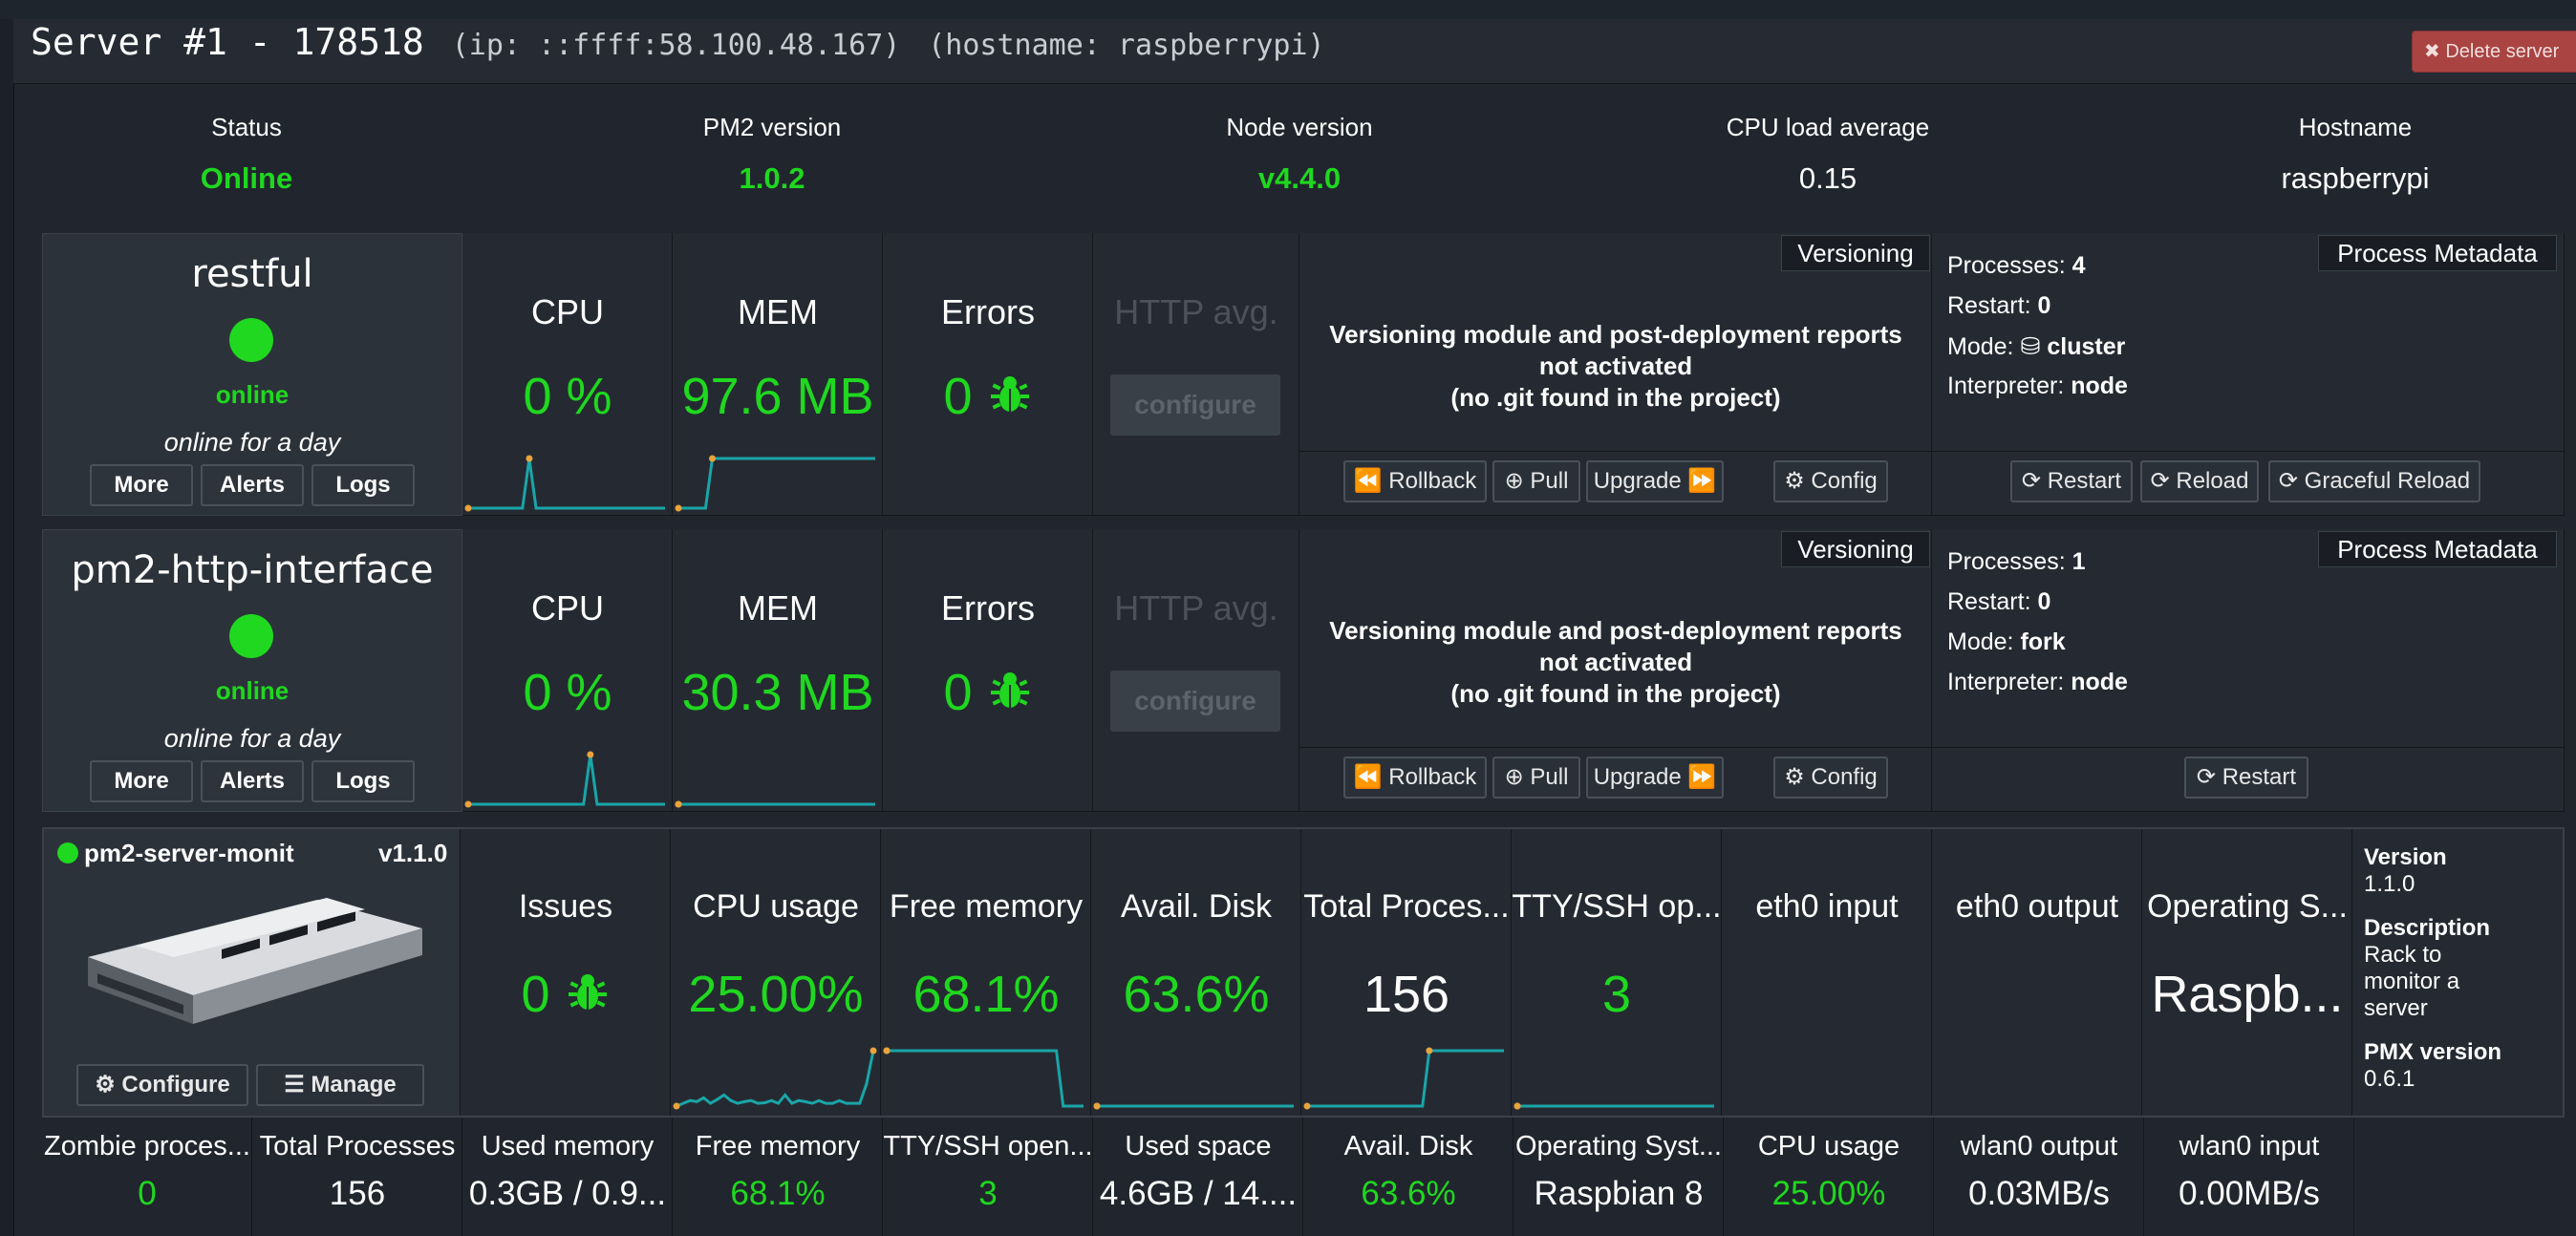 This screenshot has width=2576, height=1236. I want to click on node-version-label: Node version, so click(1299, 127).